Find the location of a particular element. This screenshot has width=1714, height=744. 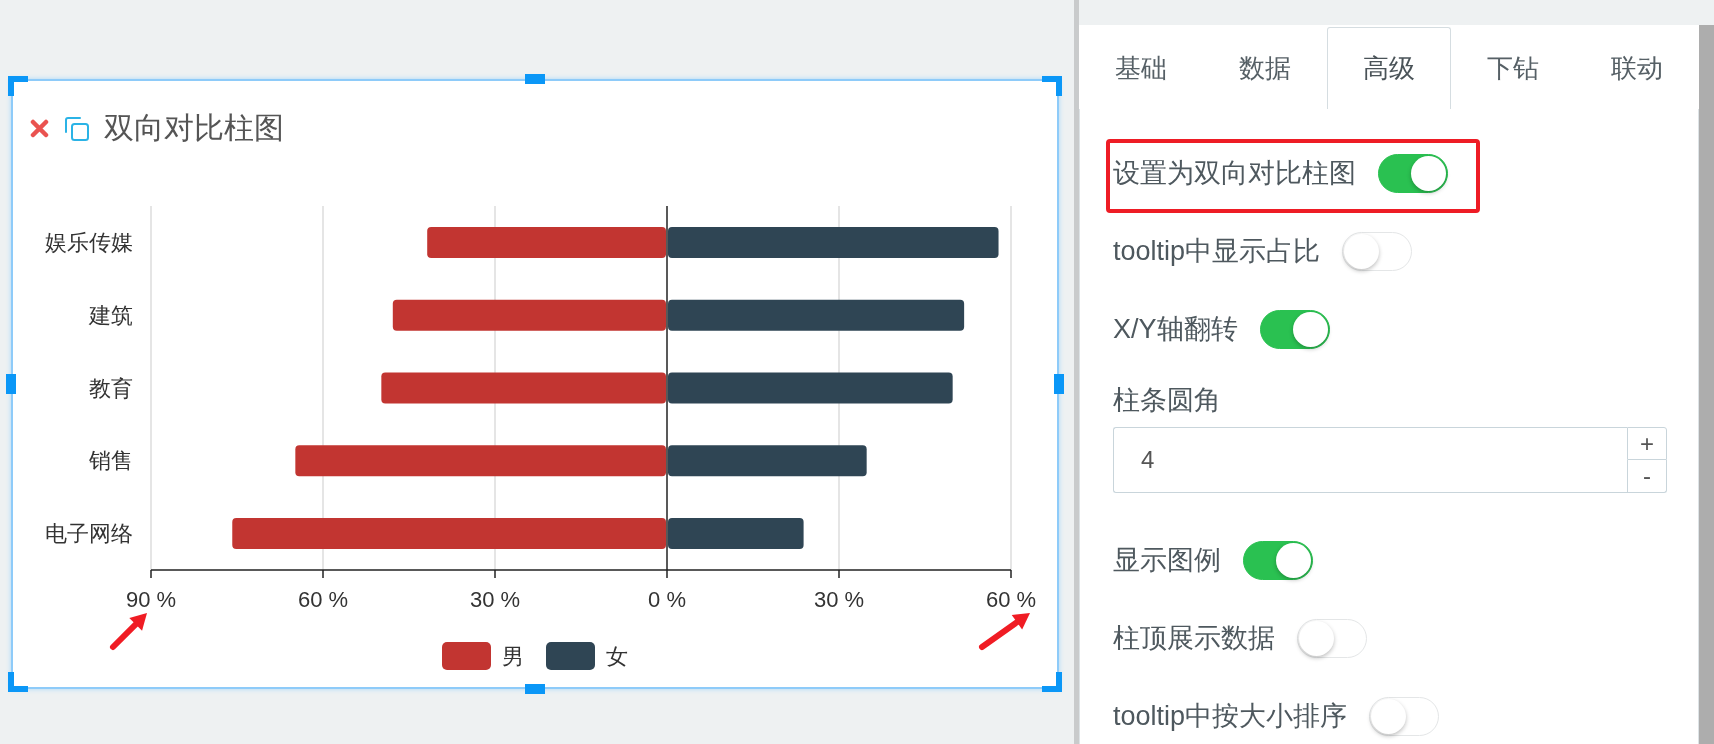

category-label: 电子网络 is located at coordinates (89, 534).